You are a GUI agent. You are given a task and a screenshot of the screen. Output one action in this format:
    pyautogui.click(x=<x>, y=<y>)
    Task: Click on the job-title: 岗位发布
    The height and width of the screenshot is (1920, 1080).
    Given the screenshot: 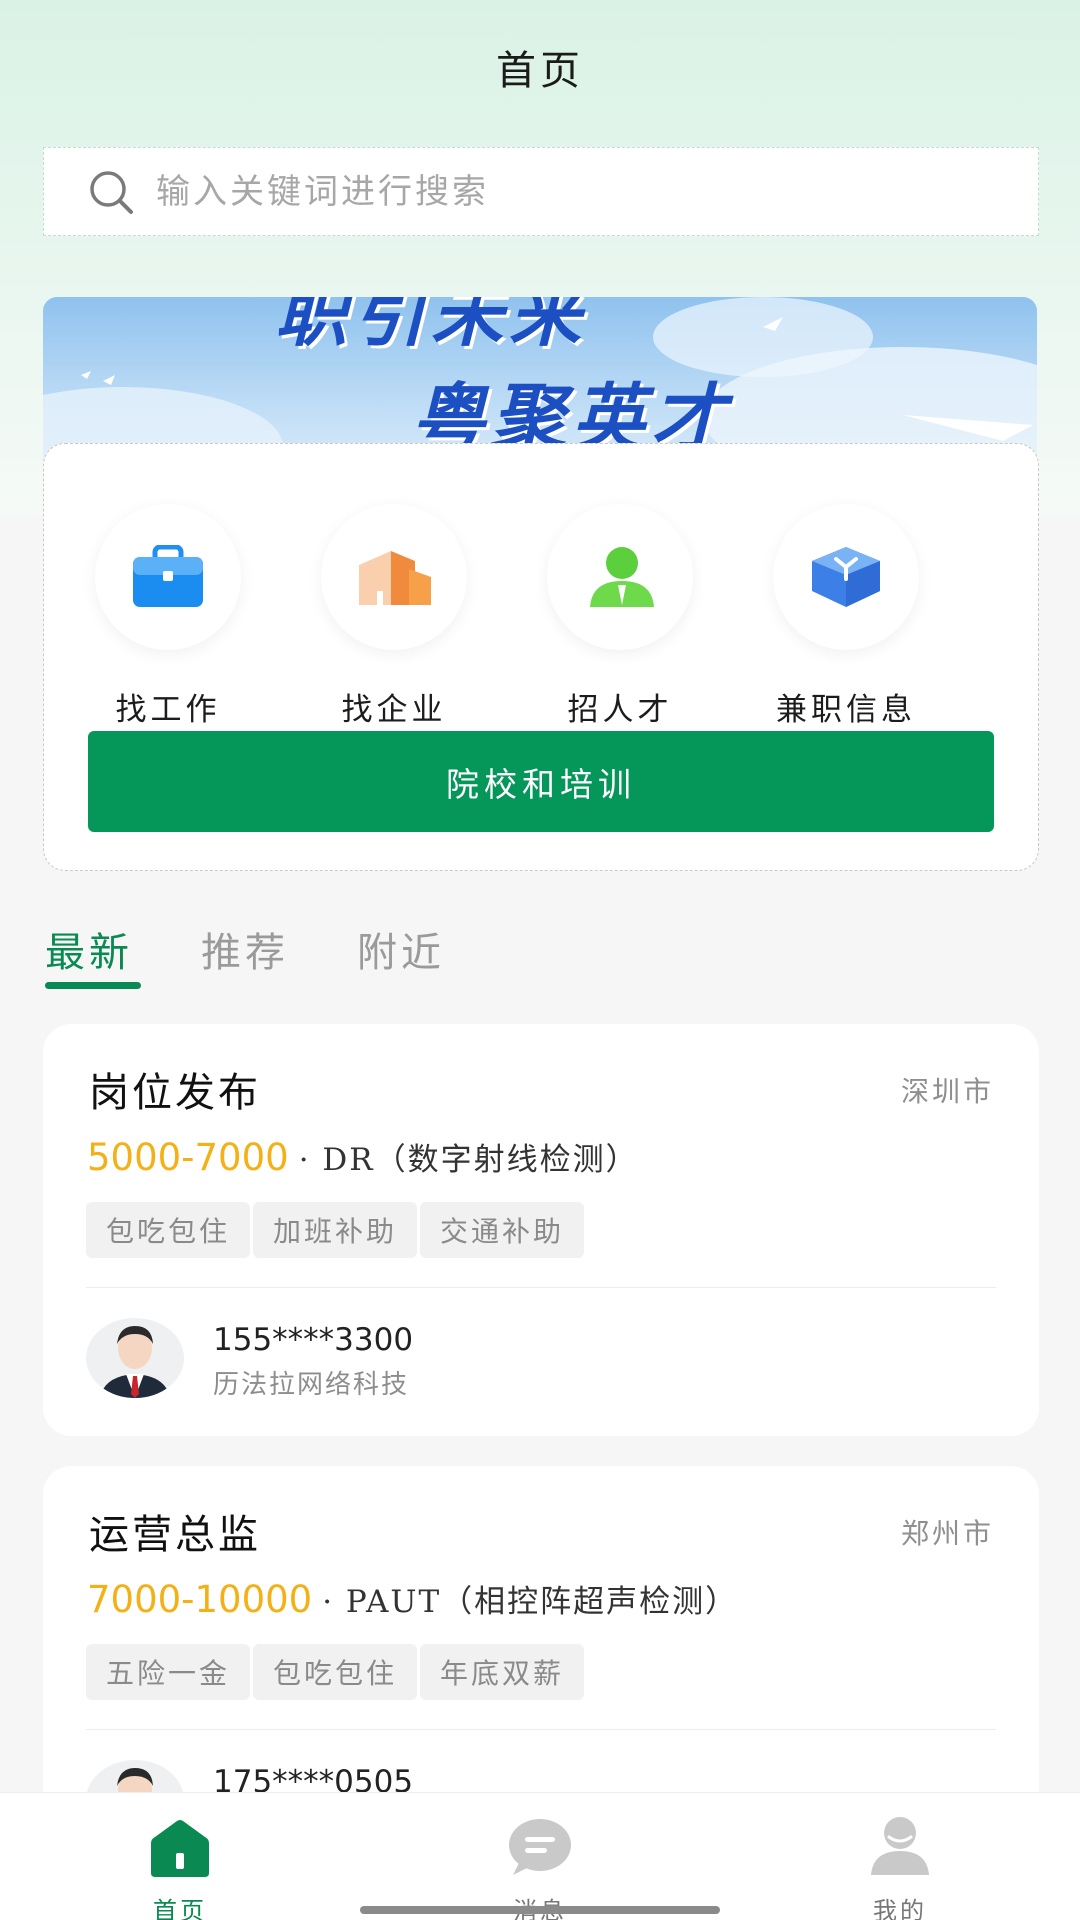 What is the action you would take?
    pyautogui.click(x=175, y=1093)
    